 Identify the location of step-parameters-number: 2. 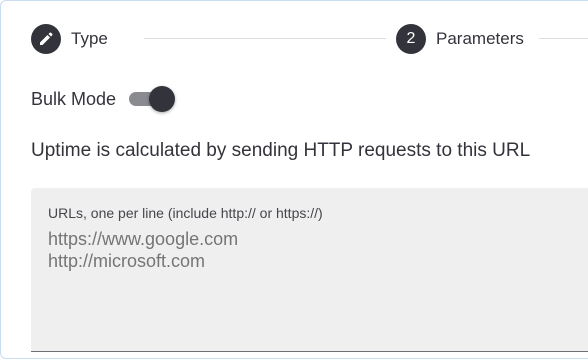
(411, 39).